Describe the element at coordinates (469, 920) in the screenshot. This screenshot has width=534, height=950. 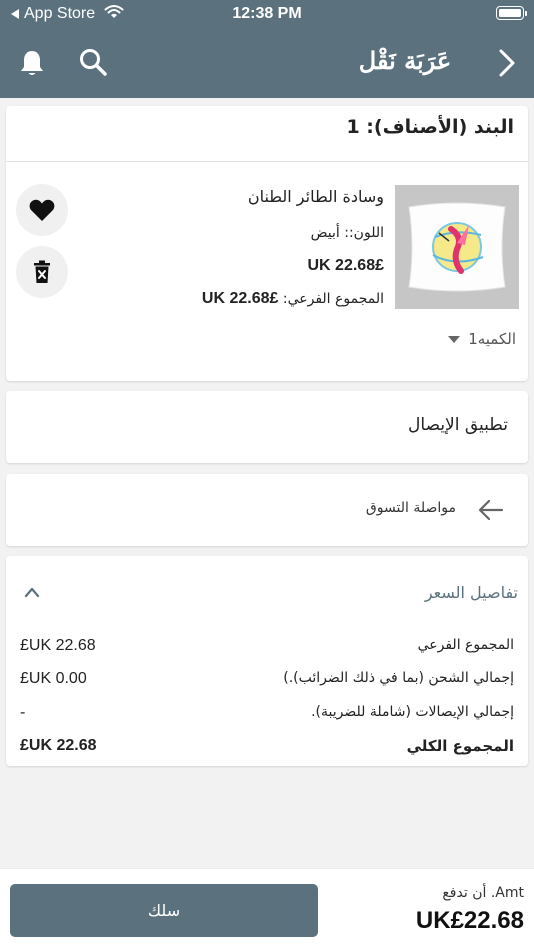
I see `amount-to-pay-value: UK£22.68` at that location.